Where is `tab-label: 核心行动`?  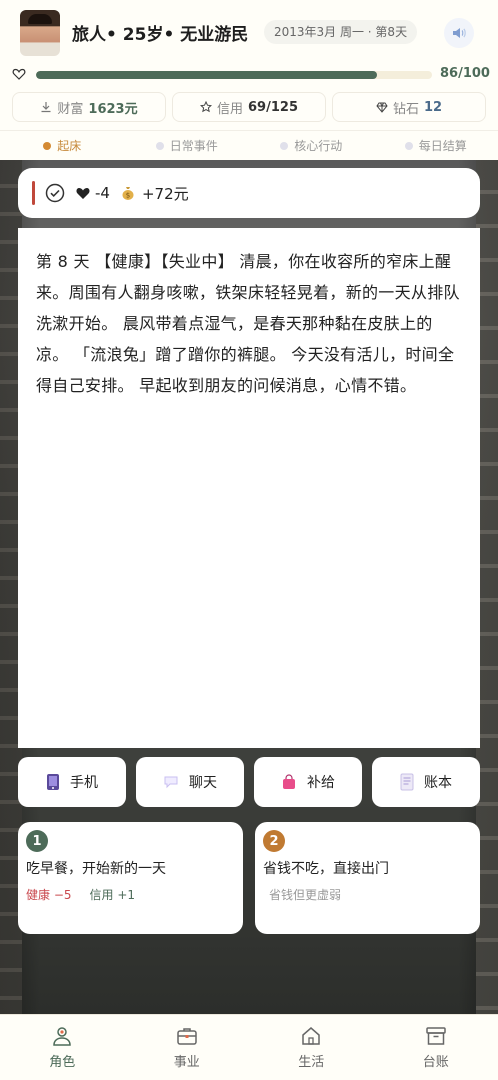
tab-label: 核心行动 is located at coordinates (318, 146).